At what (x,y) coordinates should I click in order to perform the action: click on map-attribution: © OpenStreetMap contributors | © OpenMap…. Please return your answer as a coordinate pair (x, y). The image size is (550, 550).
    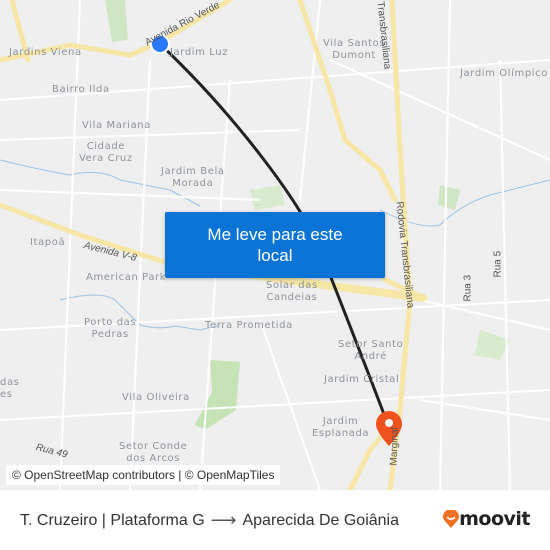
    Looking at the image, I should click on (143, 475).